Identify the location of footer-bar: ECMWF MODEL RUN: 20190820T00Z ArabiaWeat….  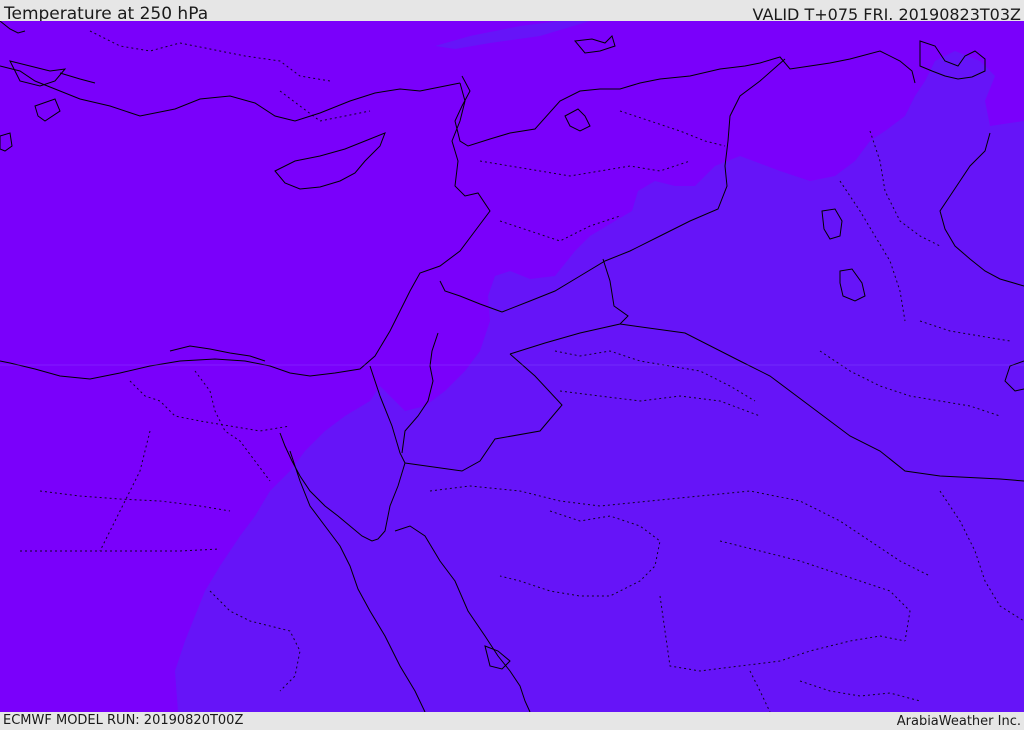
(512, 720).